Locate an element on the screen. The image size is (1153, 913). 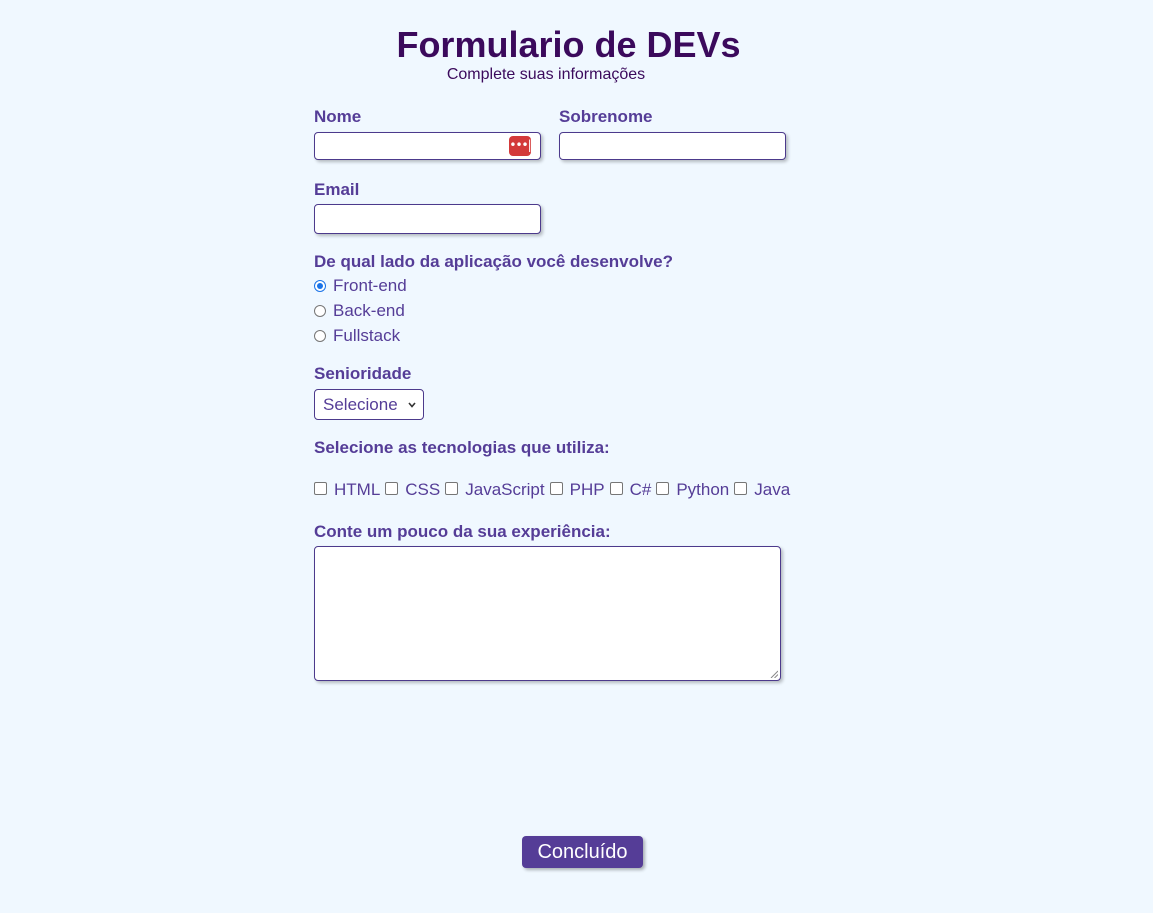
nome-label: Nome is located at coordinates (338, 116).